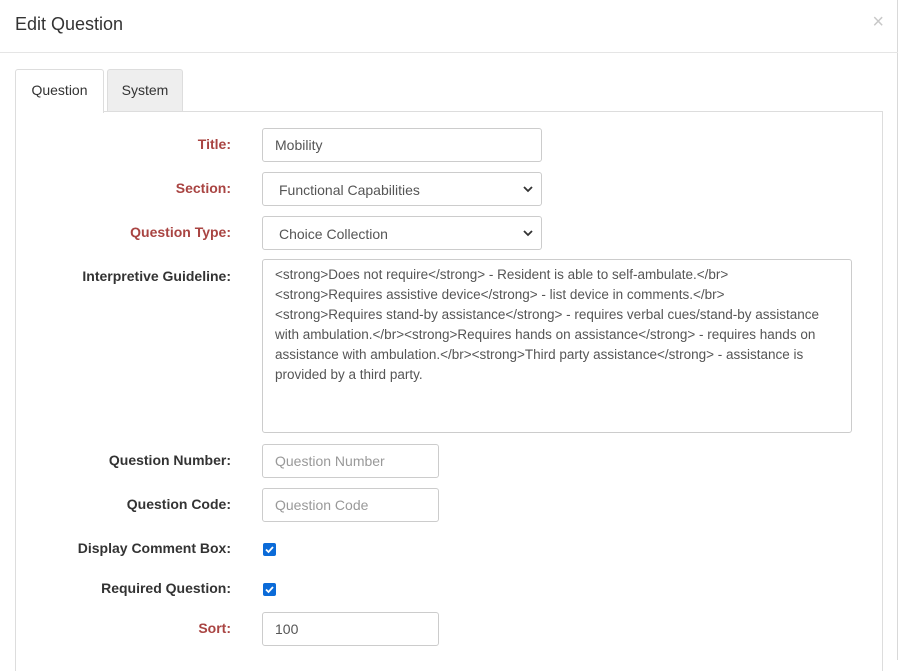 This screenshot has width=900, height=671. I want to click on modal-title: Edit Question, so click(69, 24).